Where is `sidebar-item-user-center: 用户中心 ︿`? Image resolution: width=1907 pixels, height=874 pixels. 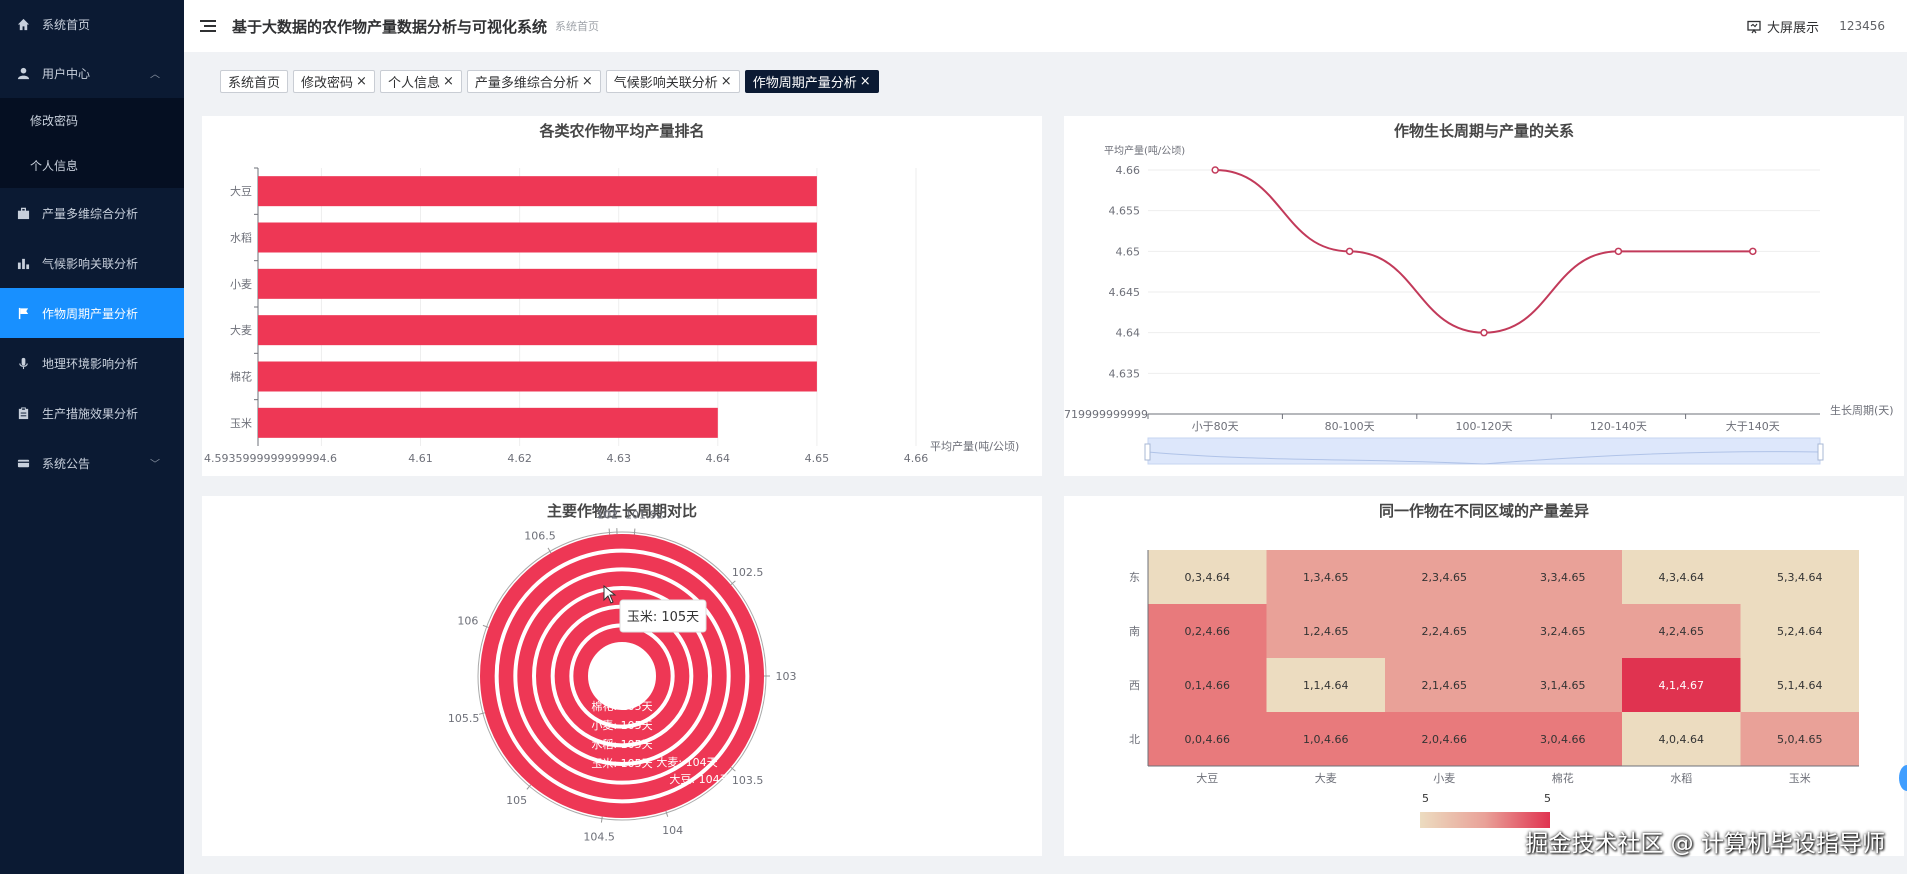
sidebar-item-user-center: 用户中心 ︿ is located at coordinates (92, 73).